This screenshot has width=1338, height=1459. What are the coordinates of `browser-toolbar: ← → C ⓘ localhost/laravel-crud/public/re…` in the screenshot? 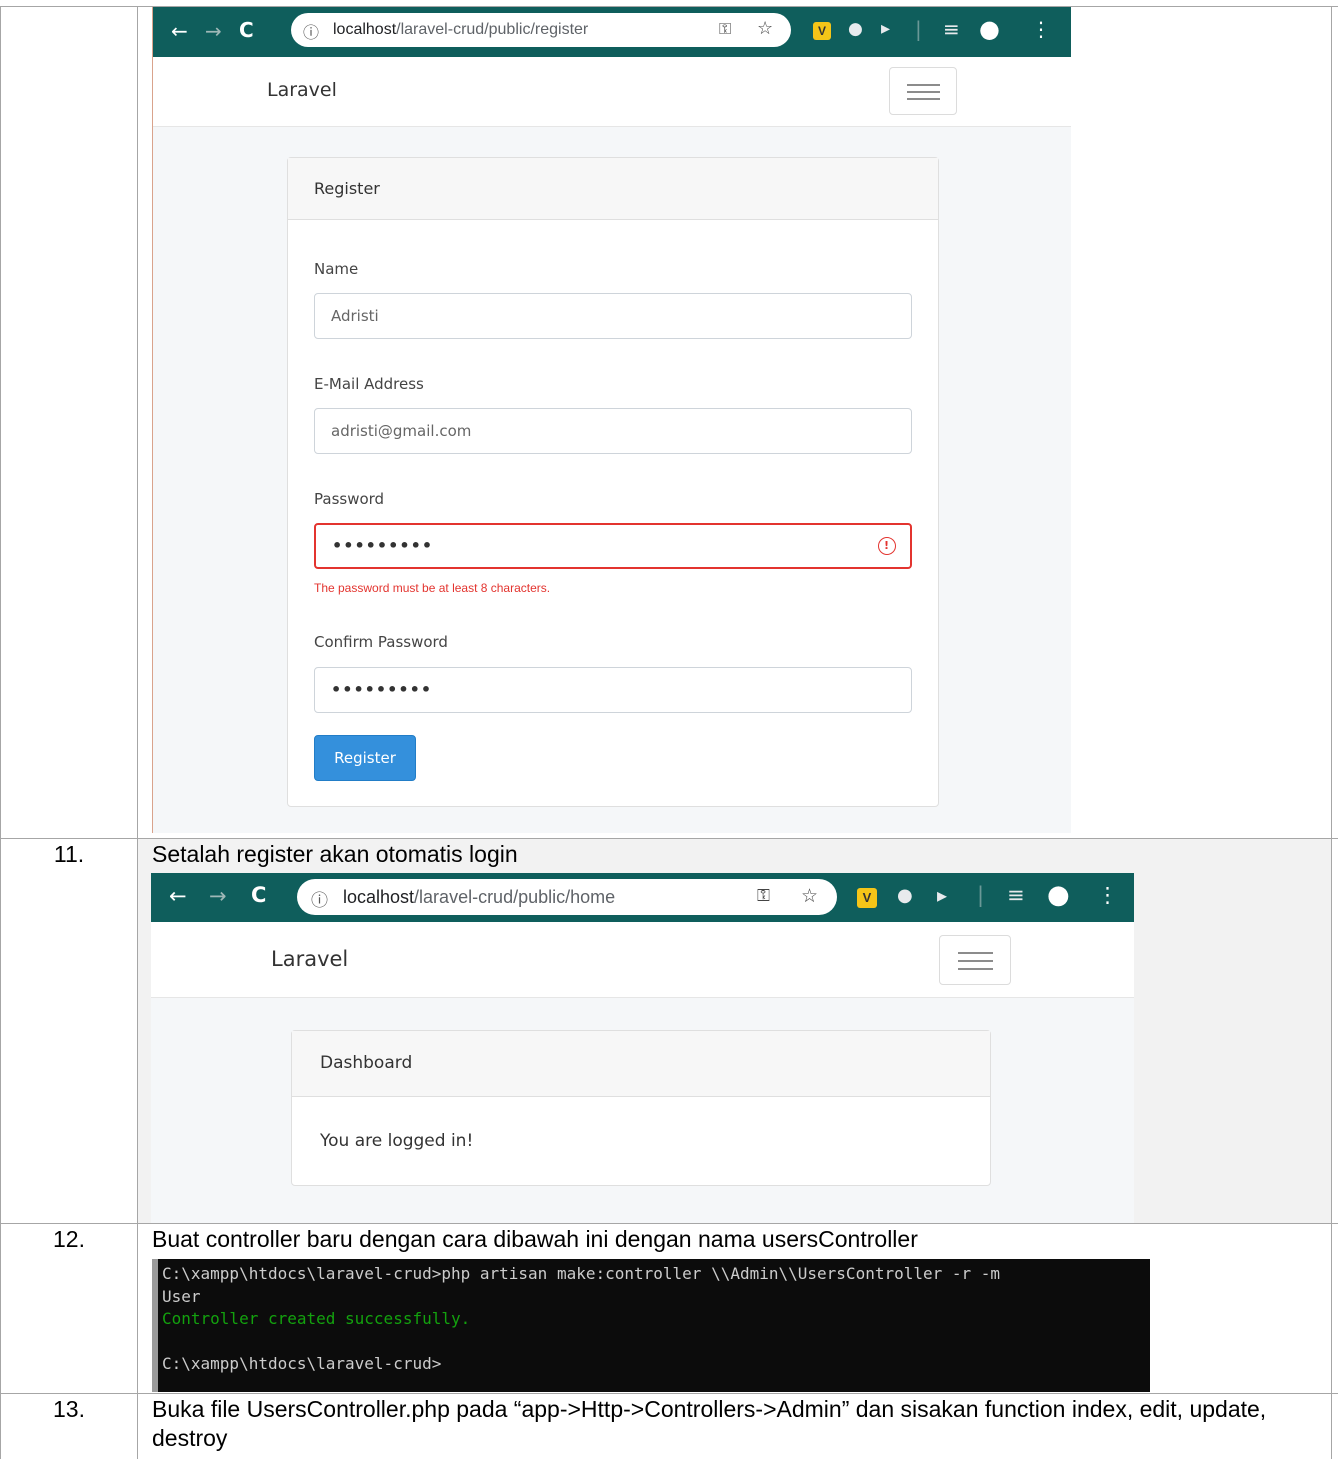 It's located at (612, 32).